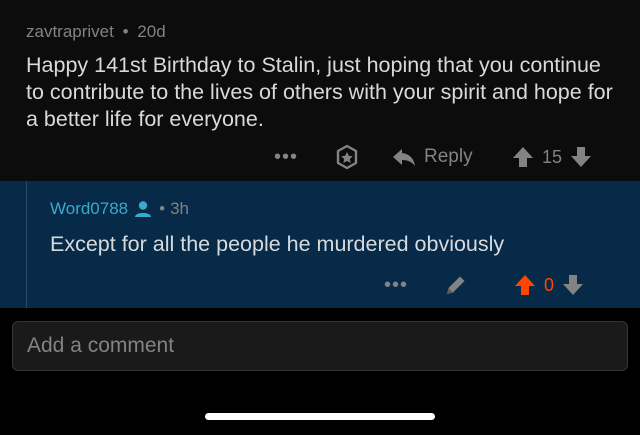 This screenshot has width=640, height=435. I want to click on reply-vote-controls: 0, so click(549, 285).